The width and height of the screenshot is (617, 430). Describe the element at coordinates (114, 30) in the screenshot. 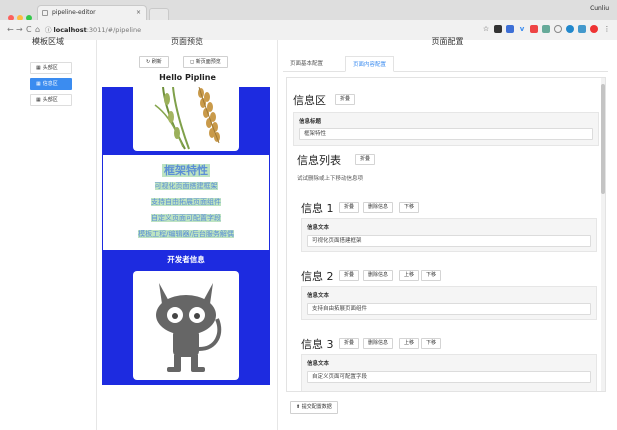

I see `url-path: :3011/#/pipeline` at that location.